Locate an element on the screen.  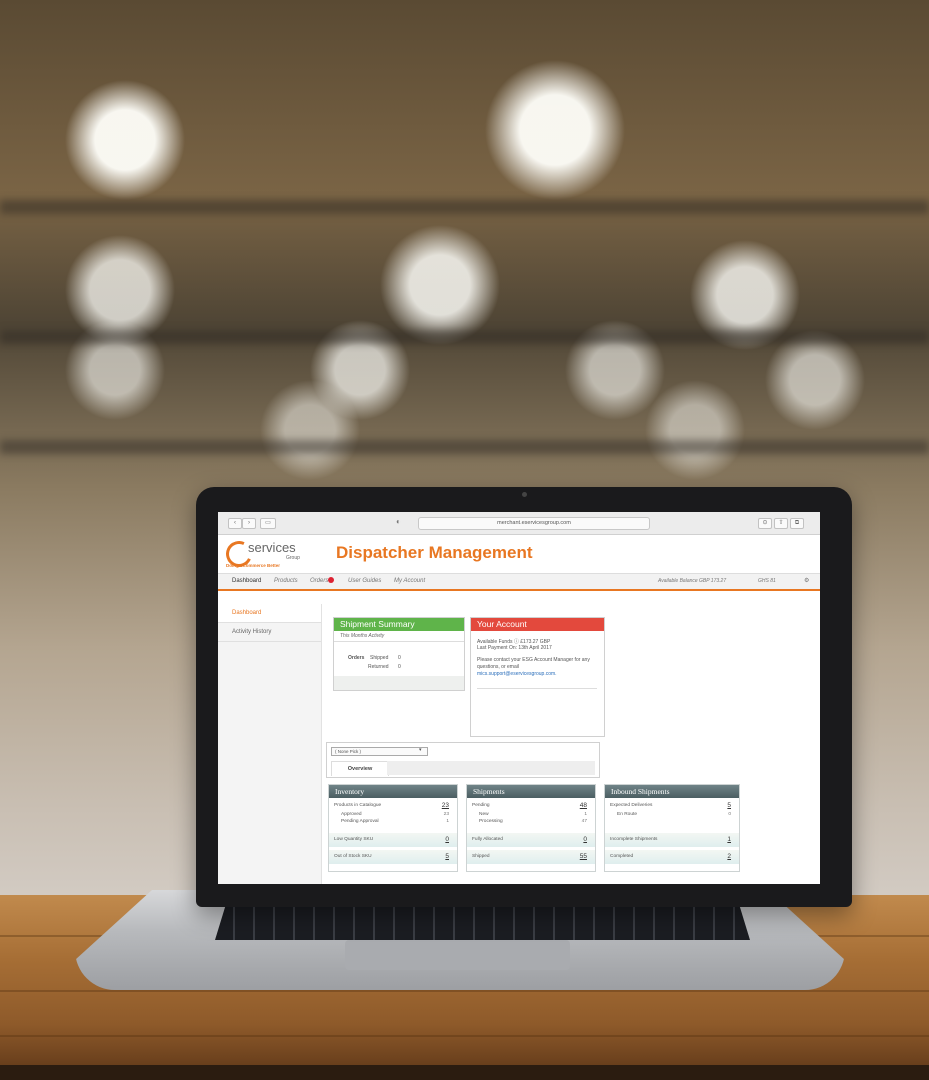
inventory-title: Inventory is located at coordinates (393, 791).